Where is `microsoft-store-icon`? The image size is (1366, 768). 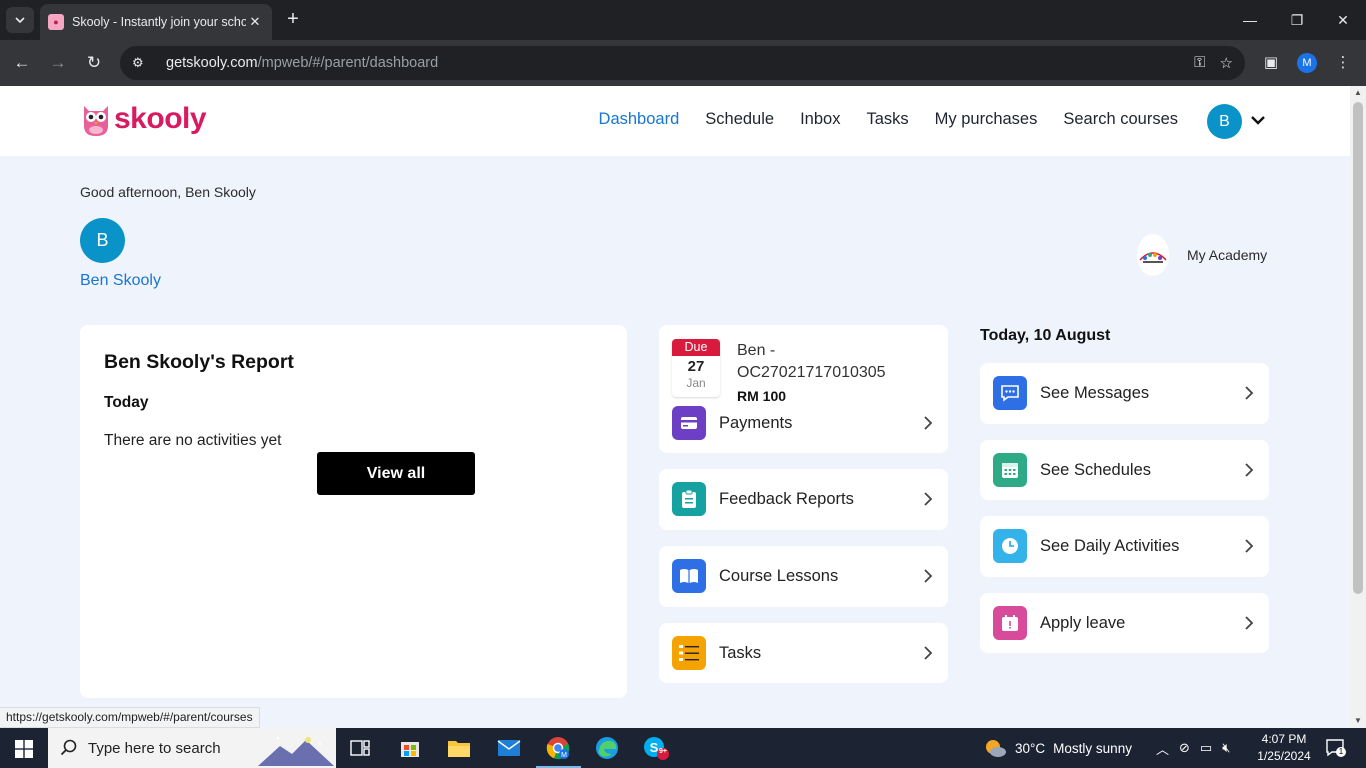
microsoft-store-icon is located at coordinates (410, 748).